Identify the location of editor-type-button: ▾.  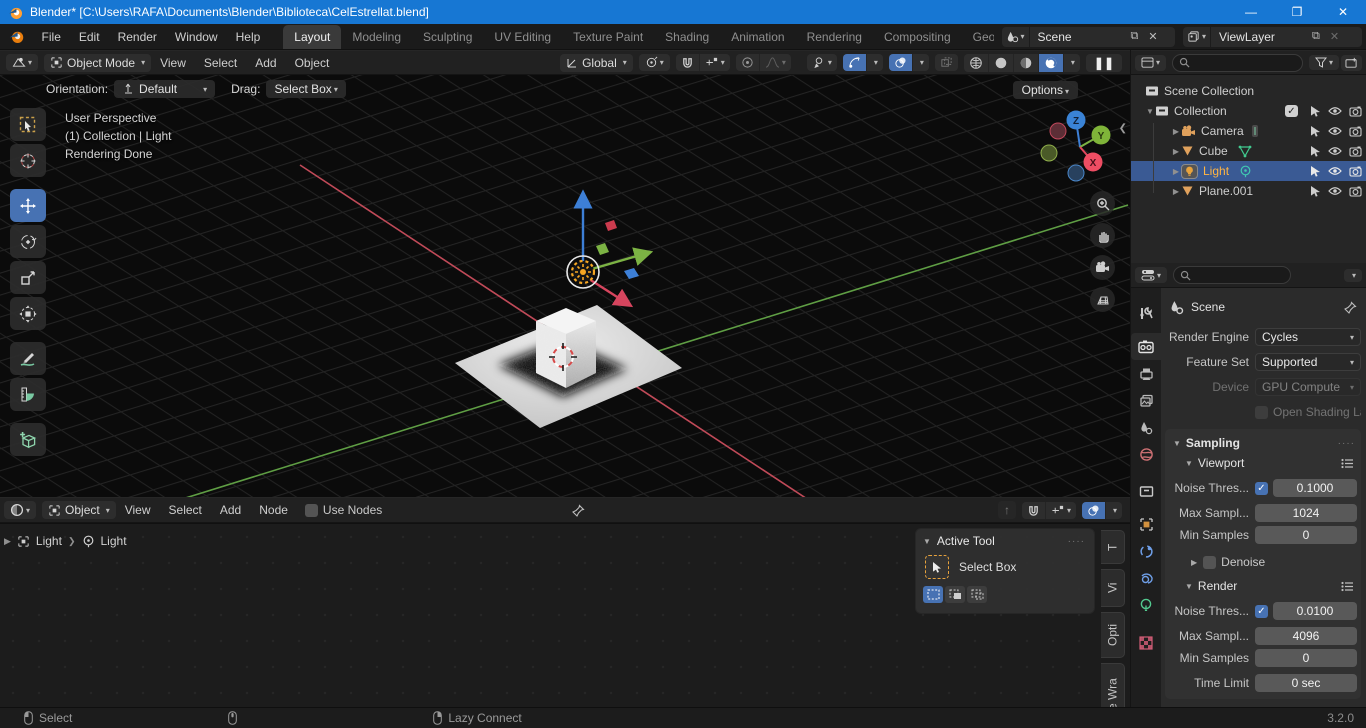
(22, 62).